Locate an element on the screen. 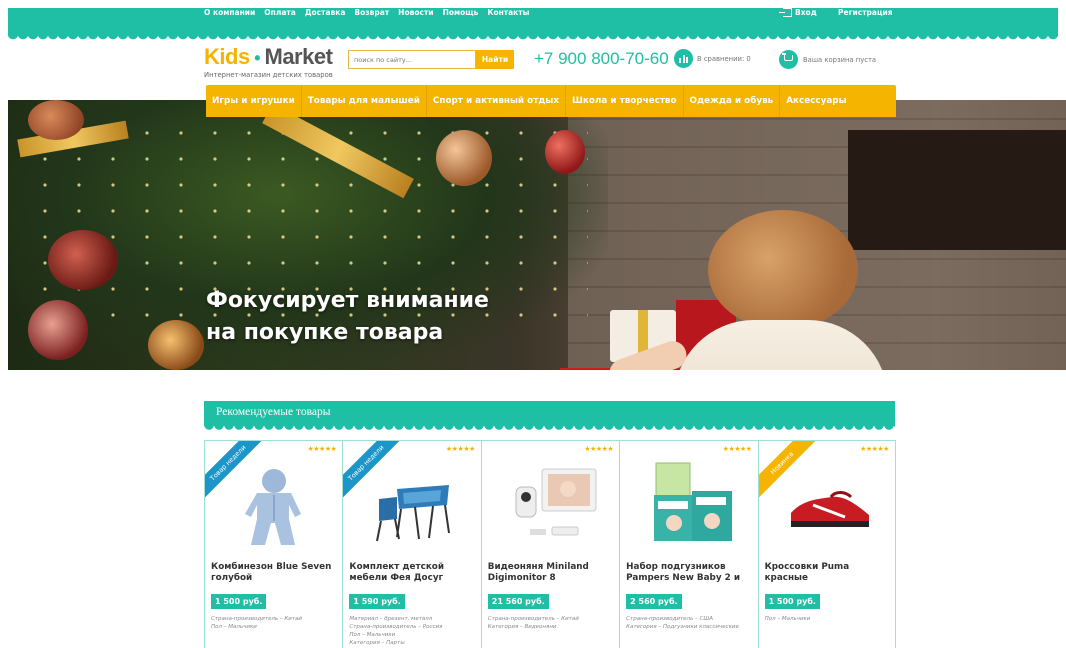 Image resolution: width=1066 pixels, height=648 pixels. register-label: Регистрация is located at coordinates (865, 12).